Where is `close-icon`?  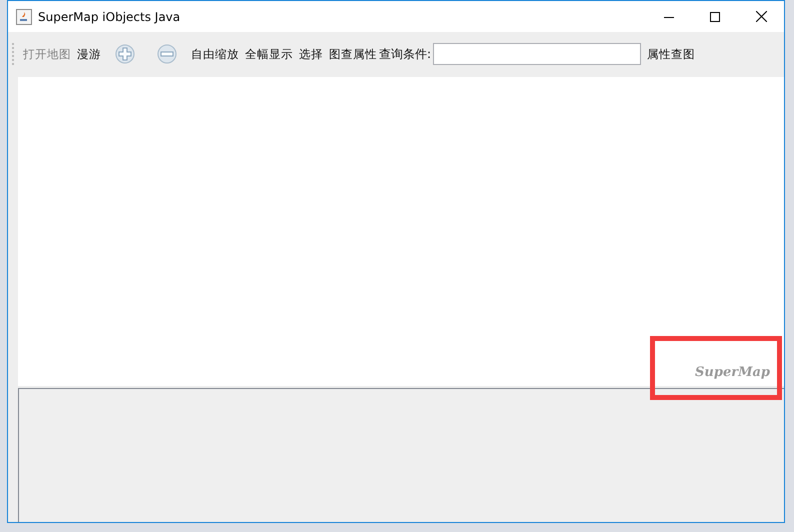
close-icon is located at coordinates (761, 16).